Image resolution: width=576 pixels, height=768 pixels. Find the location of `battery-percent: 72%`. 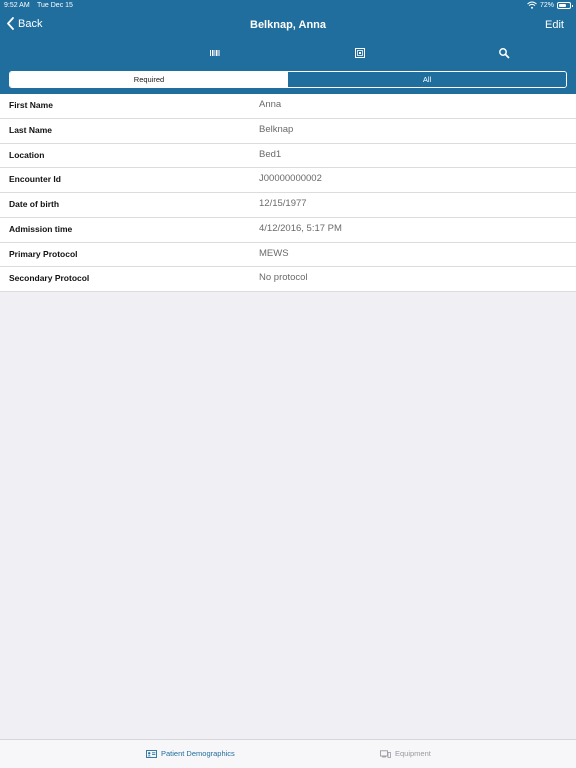

battery-percent: 72% is located at coordinates (546, 5).